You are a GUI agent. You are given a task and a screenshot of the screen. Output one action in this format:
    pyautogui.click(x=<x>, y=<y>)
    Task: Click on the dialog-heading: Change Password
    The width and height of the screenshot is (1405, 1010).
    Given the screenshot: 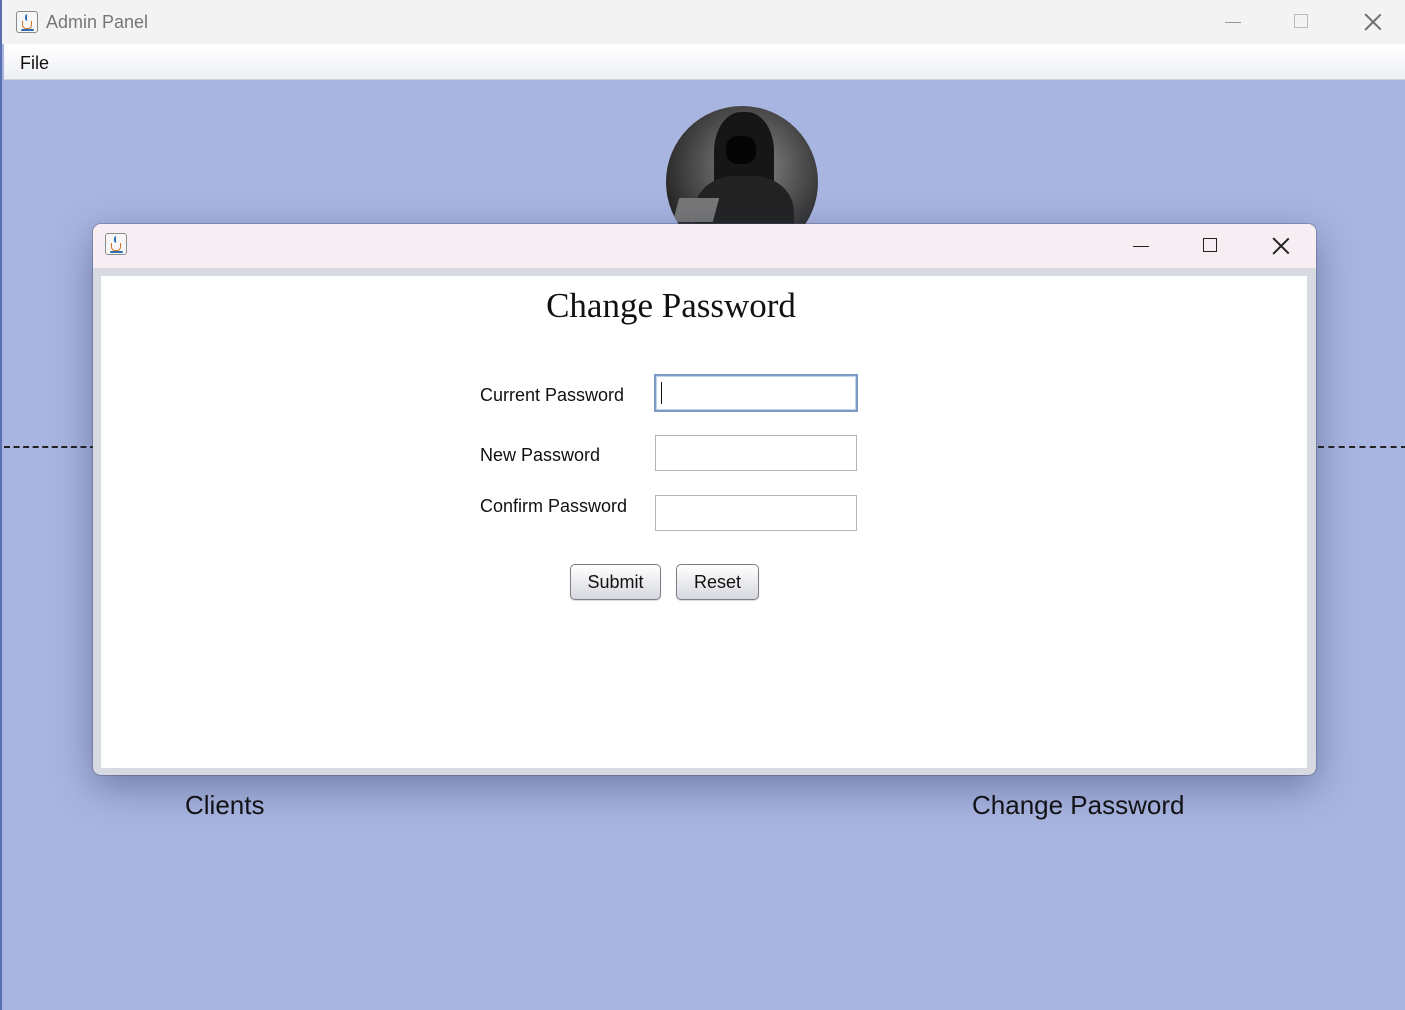 What is the action you would take?
    pyautogui.click(x=671, y=305)
    